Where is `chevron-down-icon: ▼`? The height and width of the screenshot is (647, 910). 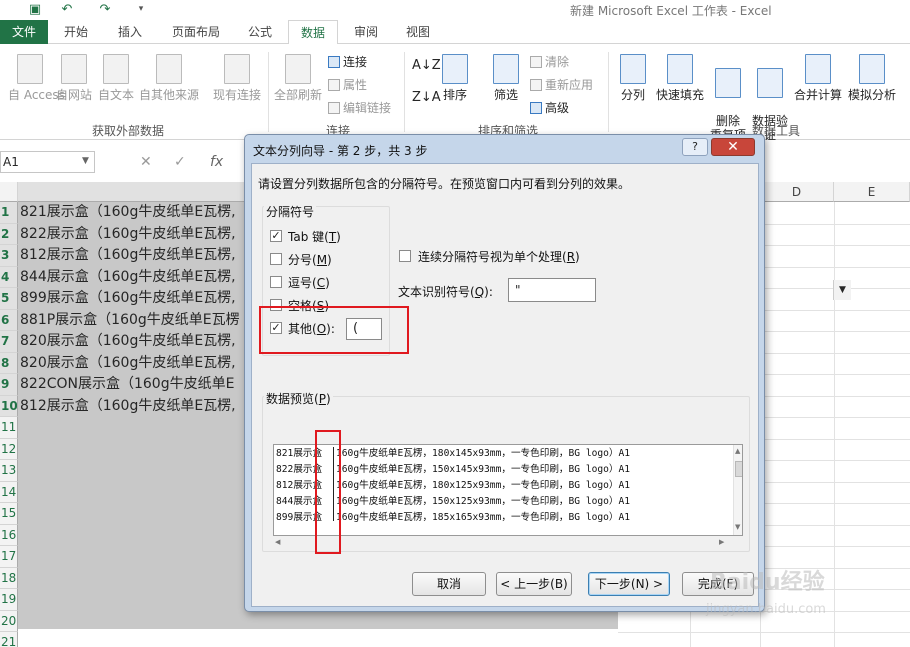 chevron-down-icon: ▼ is located at coordinates (842, 290).